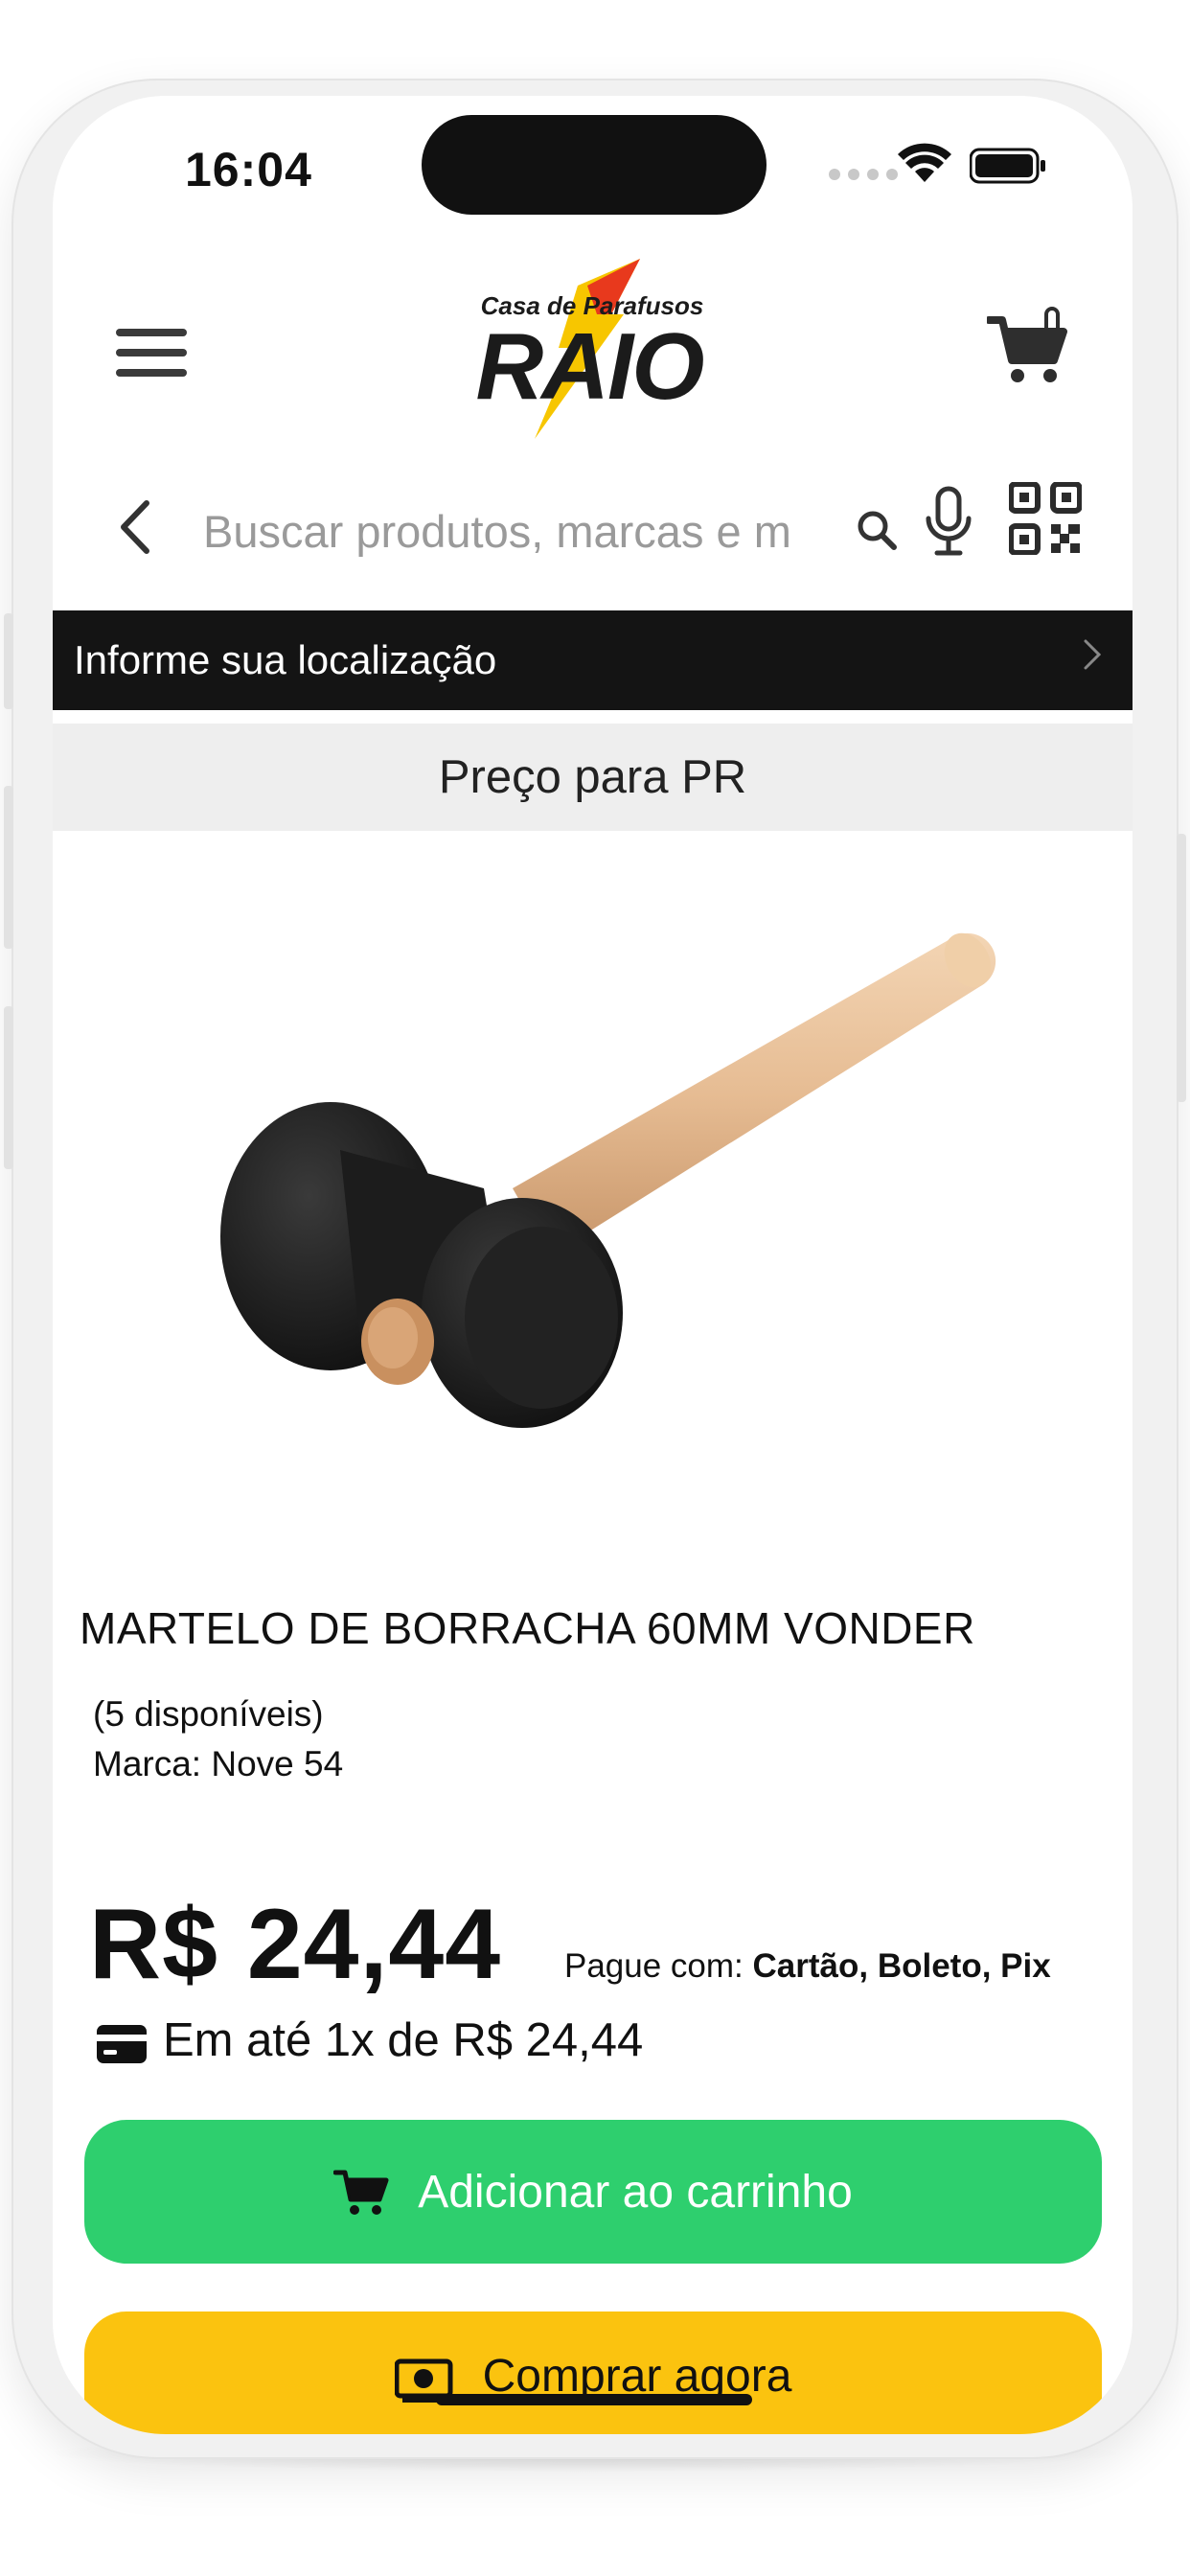  I want to click on price-region-bar: Preço para PR, so click(593, 777).